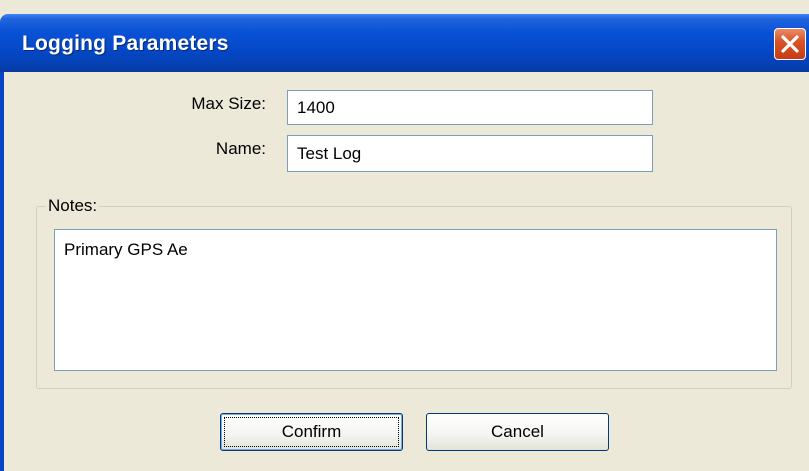  I want to click on notes-group-label: Notes:, so click(73, 206).